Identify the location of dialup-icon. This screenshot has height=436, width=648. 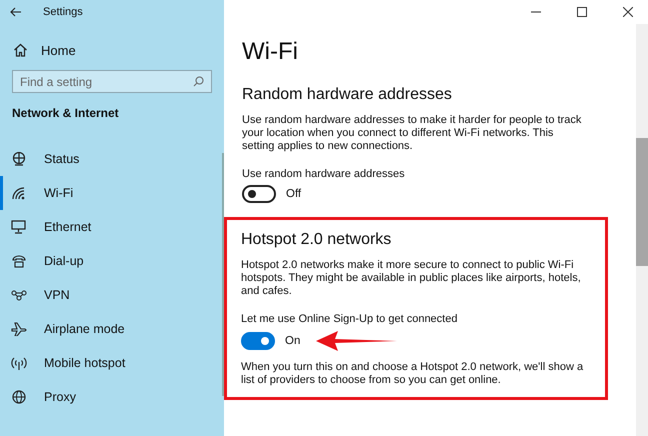
(19, 261).